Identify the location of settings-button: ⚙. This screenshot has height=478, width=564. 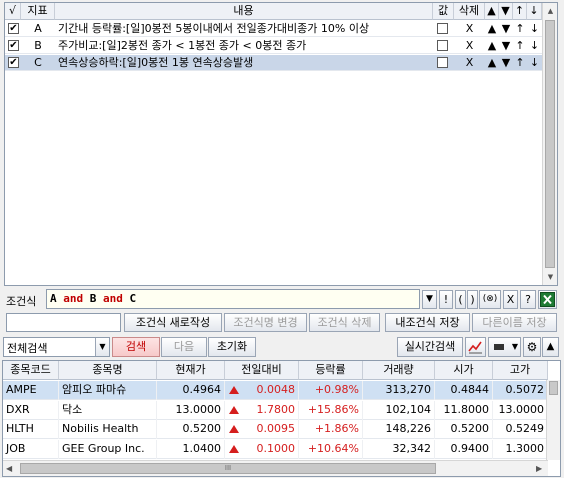
(532, 347).